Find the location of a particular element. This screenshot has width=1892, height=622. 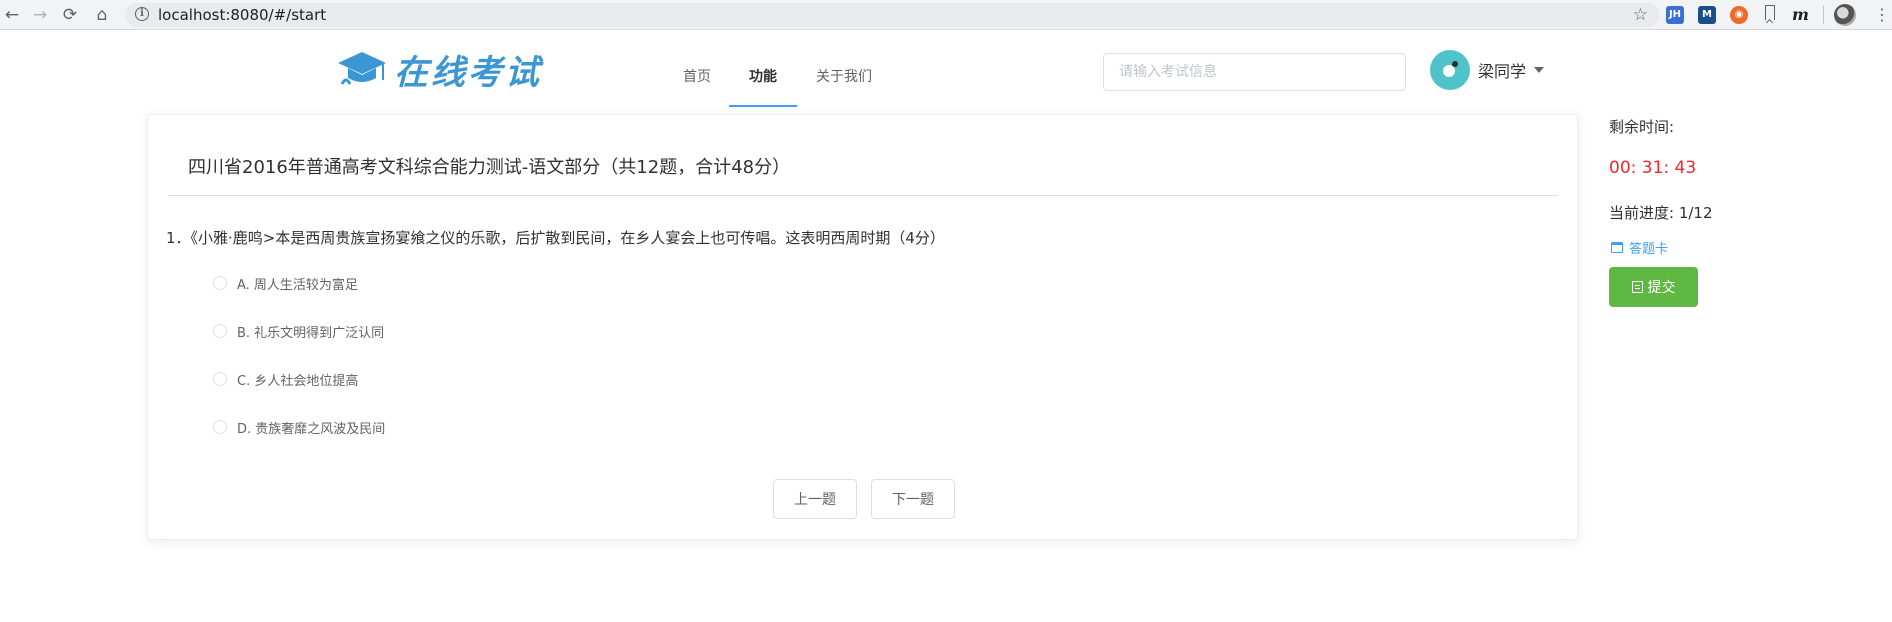

option-label: A. 周人生活较为富足 is located at coordinates (297, 283).